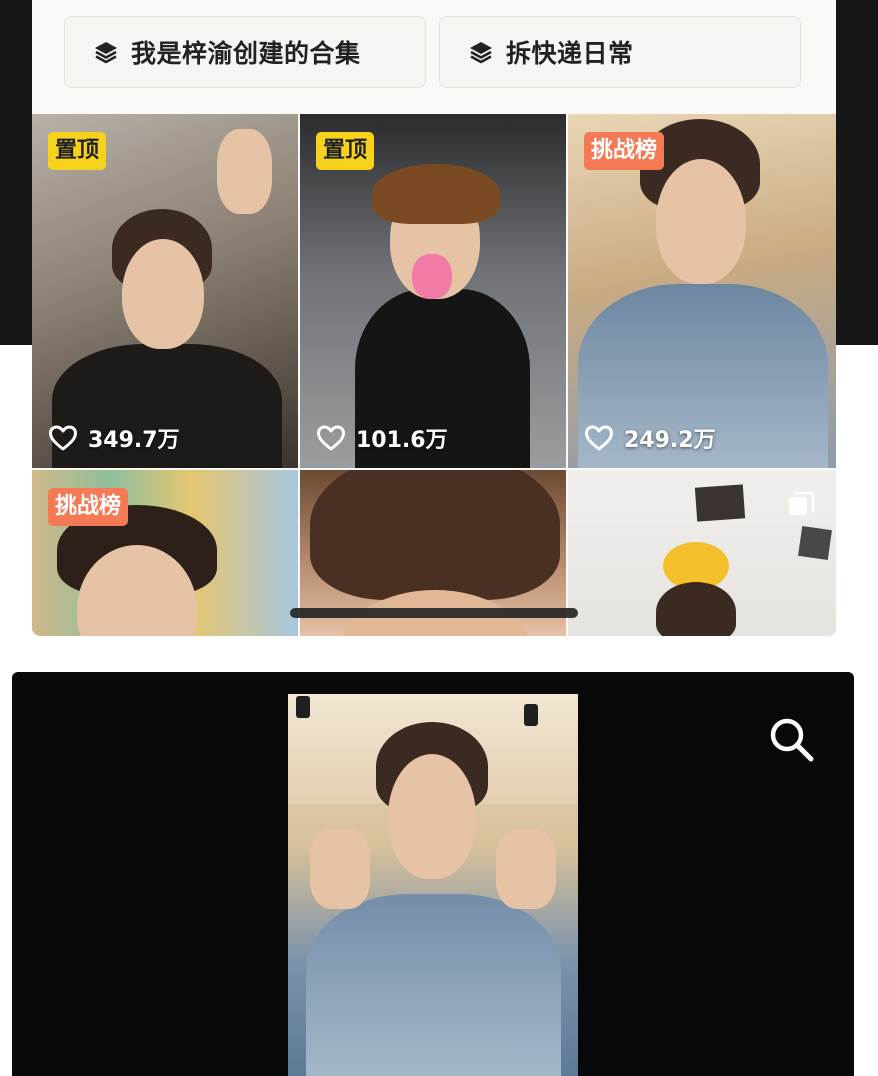  Describe the element at coordinates (570, 53) in the screenshot. I see `collection-label: 拆快递日常` at that location.